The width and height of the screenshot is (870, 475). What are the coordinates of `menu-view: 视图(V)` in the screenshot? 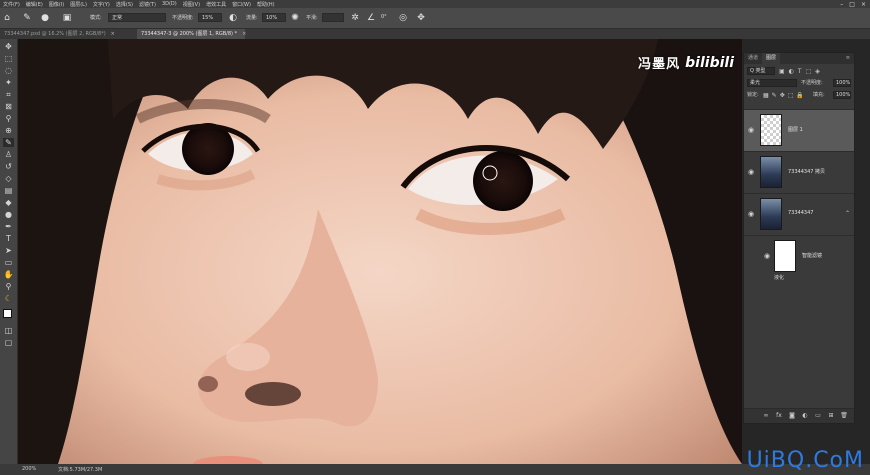 It's located at (191, 4).